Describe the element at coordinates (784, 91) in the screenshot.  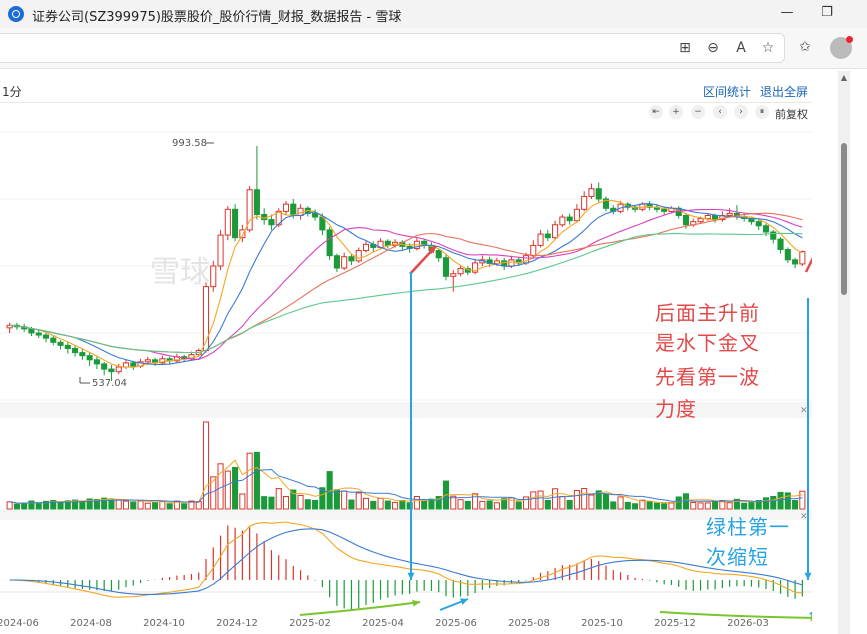
I see `exit-fullscreen-link: 退出全屏` at that location.